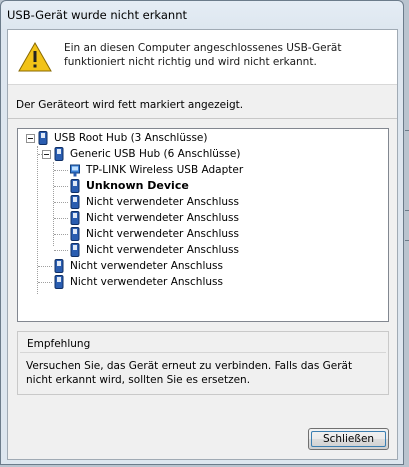 The height and width of the screenshot is (467, 409). I want to click on warning-icon, so click(35, 57).